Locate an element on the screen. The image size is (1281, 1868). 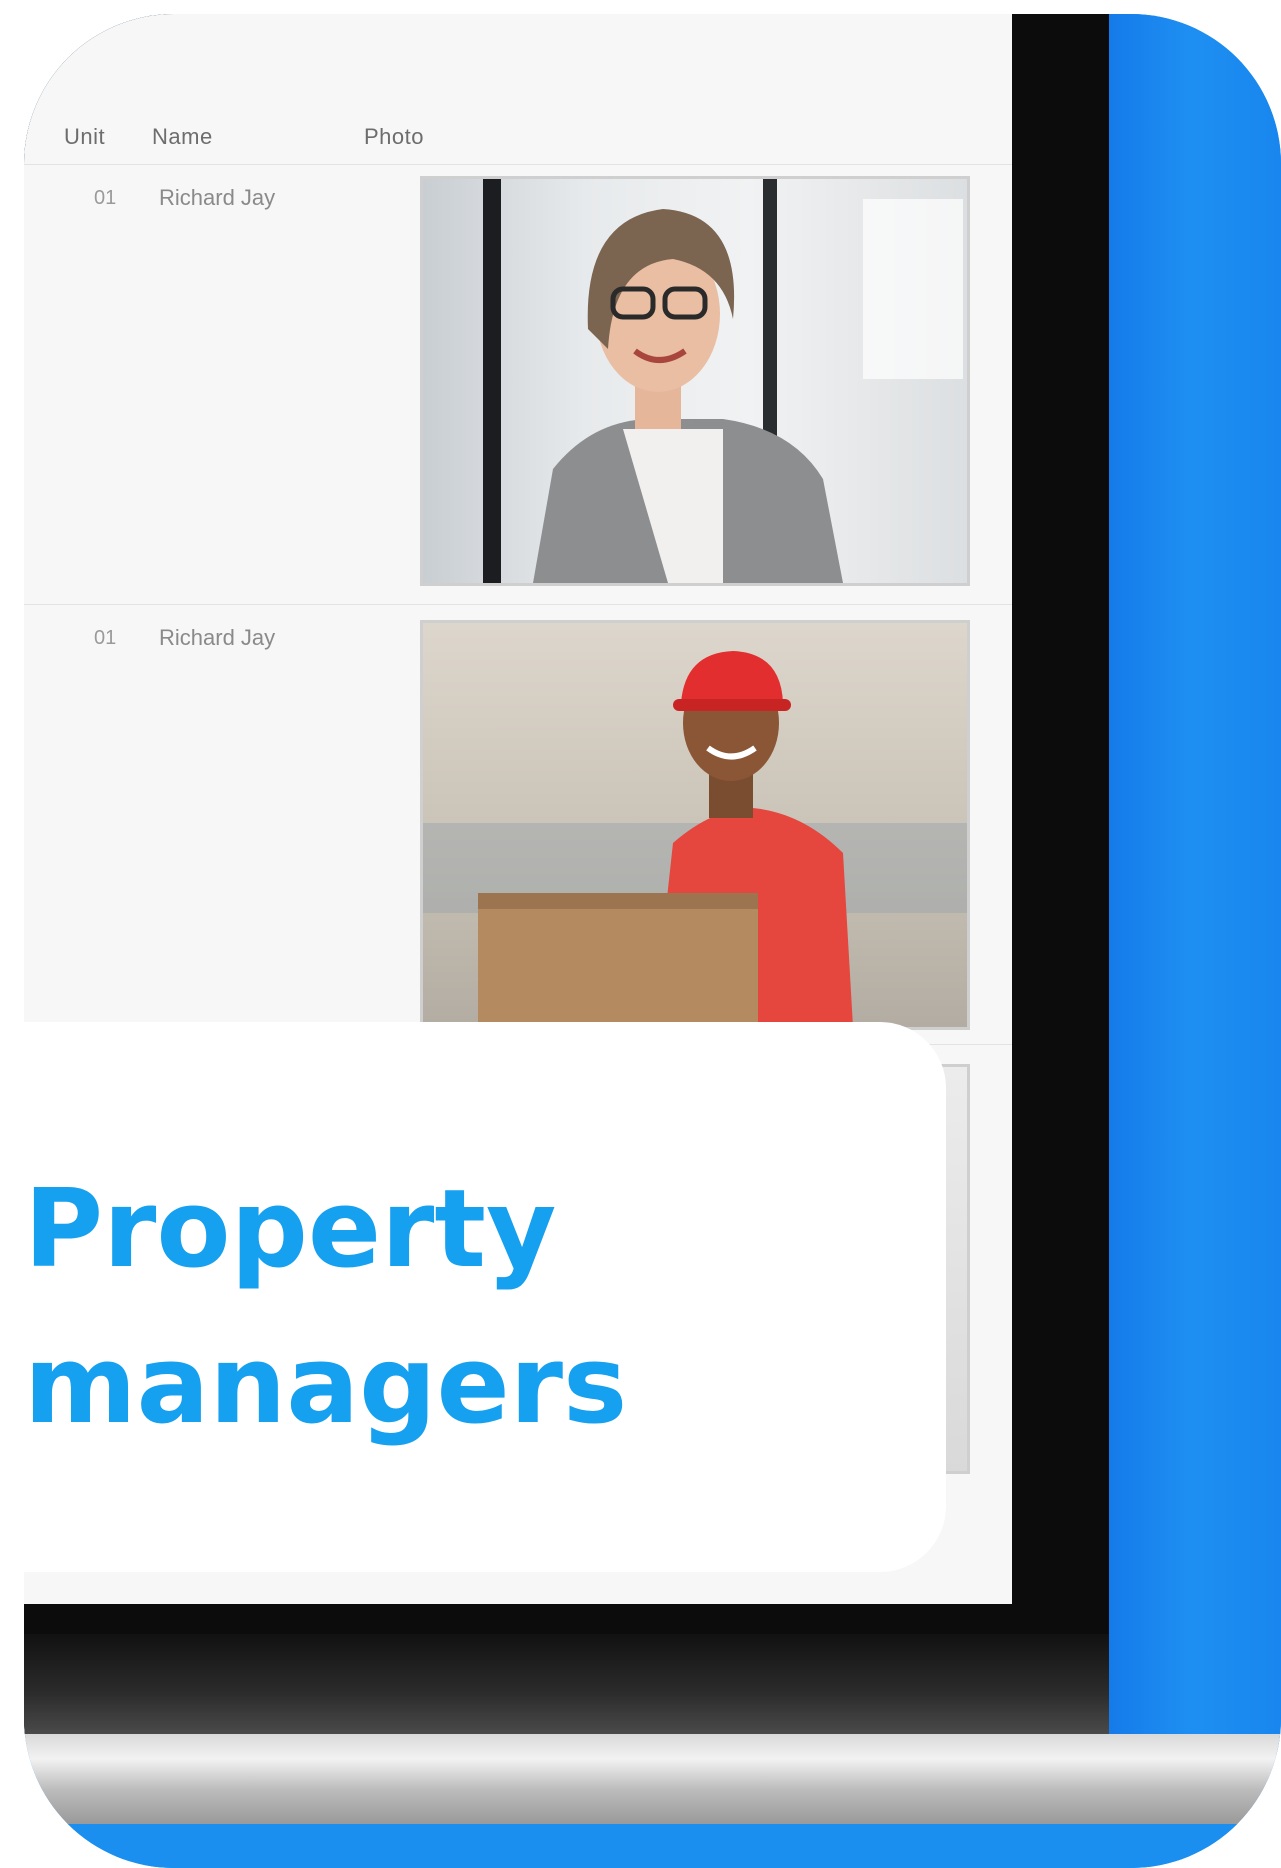
resident-photo-courier is located at coordinates (695, 825).